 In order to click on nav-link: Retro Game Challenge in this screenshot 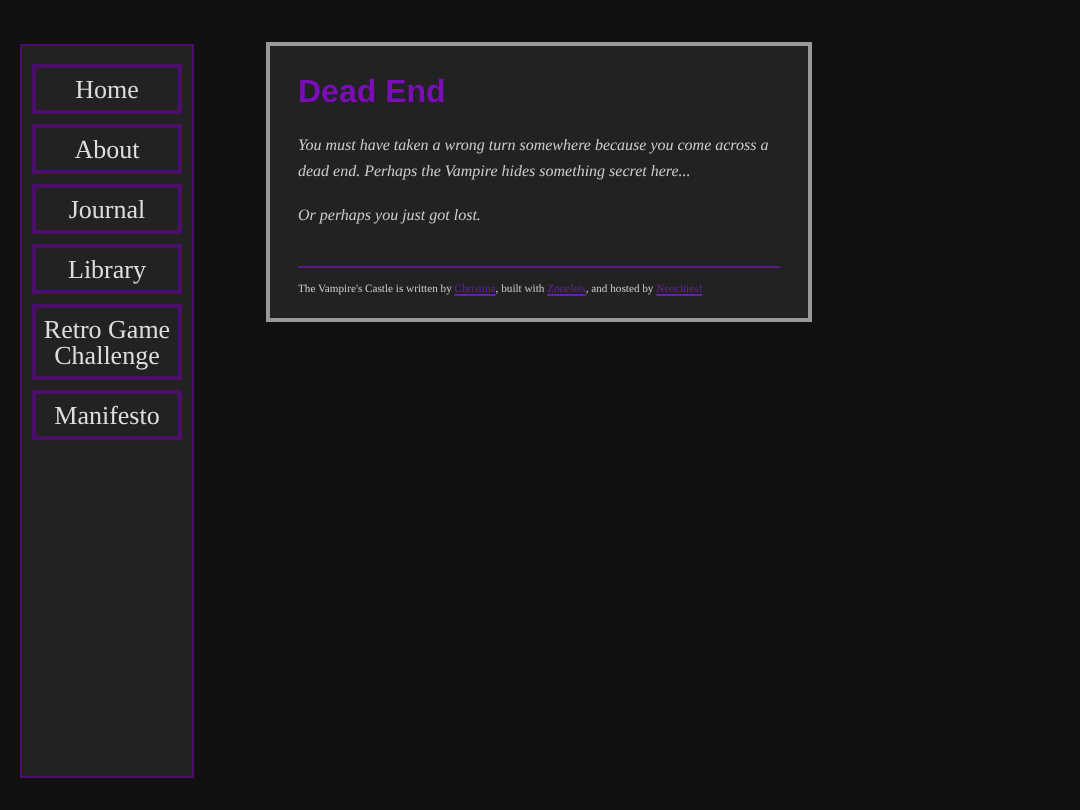, I will do `click(107, 342)`.